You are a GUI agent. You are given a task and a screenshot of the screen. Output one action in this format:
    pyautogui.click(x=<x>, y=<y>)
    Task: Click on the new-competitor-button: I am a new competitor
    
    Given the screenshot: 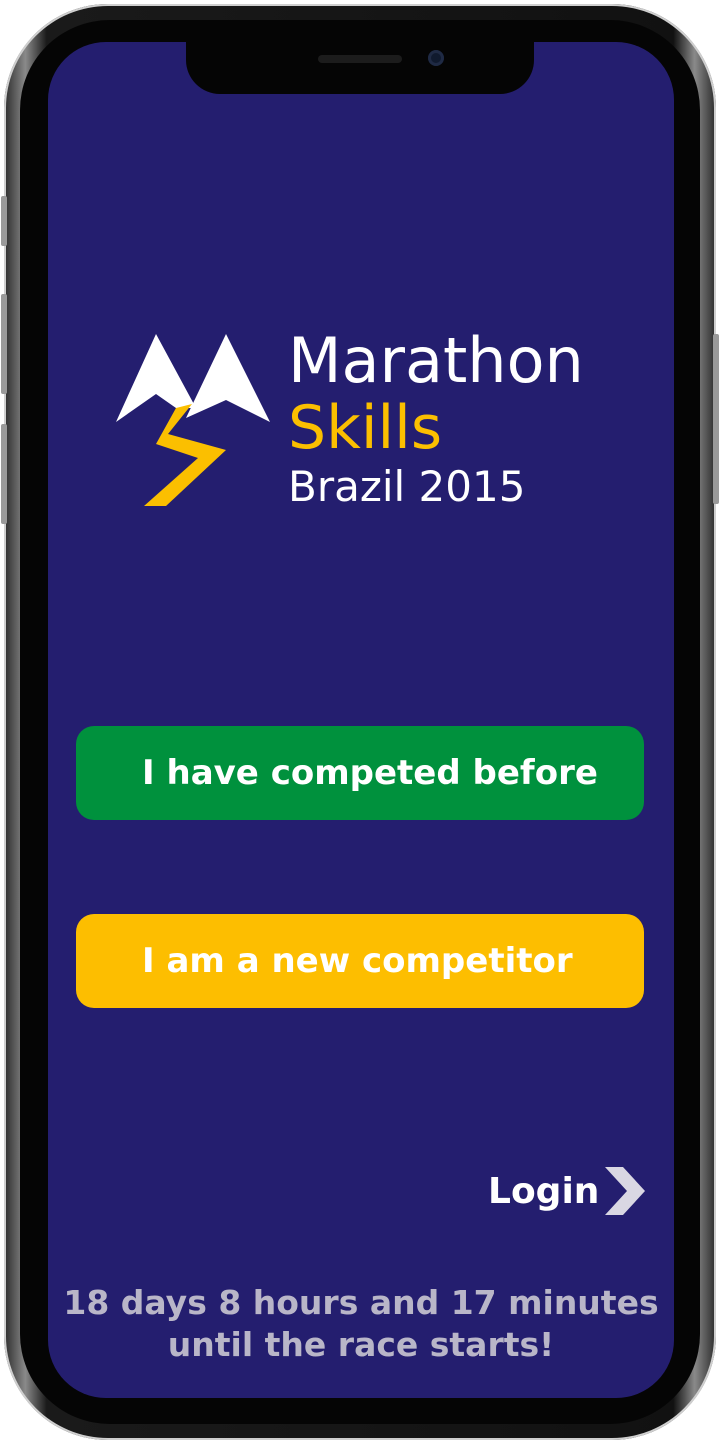 What is the action you would take?
    pyautogui.click(x=360, y=961)
    